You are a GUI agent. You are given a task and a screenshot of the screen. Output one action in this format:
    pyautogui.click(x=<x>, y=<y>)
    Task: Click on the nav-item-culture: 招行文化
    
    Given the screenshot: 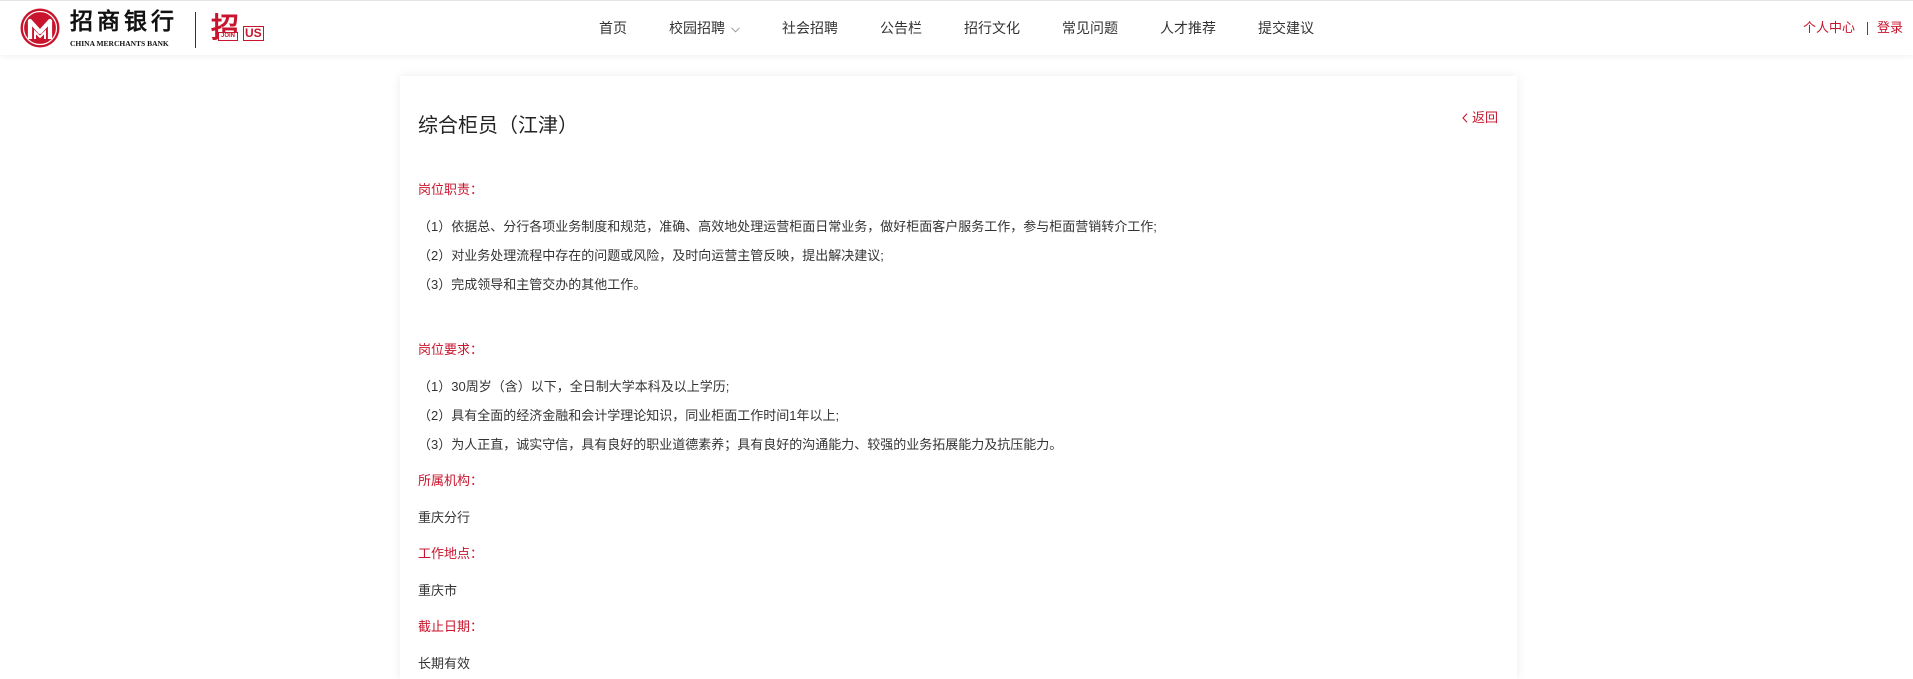 What is the action you would take?
    pyautogui.click(x=992, y=28)
    